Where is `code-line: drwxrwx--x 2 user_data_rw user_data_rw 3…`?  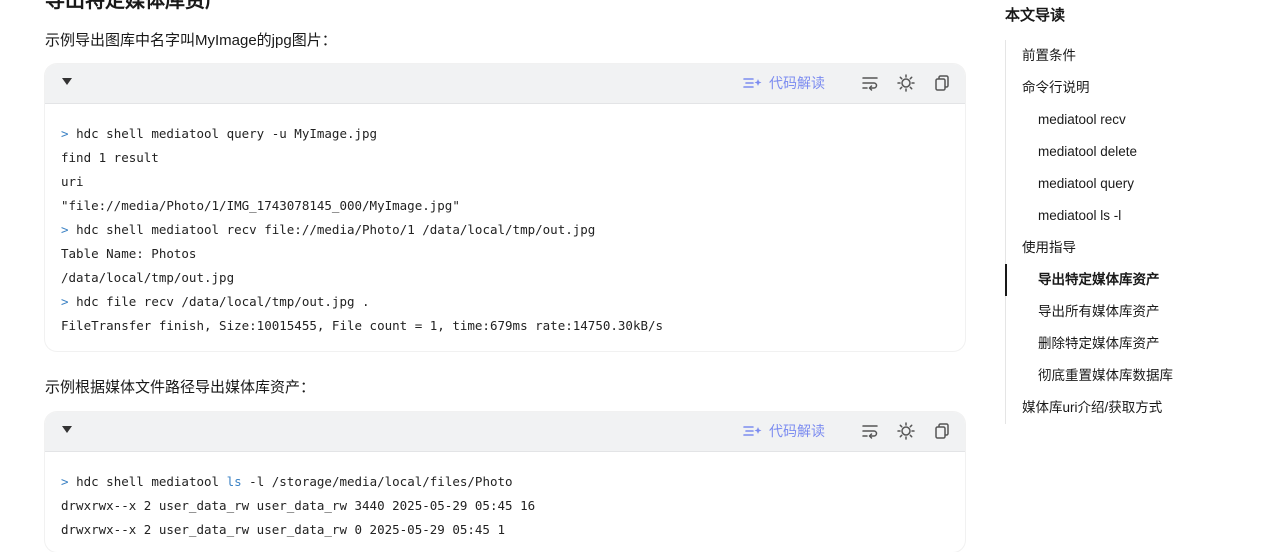 code-line: drwxrwx--x 2 user_data_rw user_data_rw 3… is located at coordinates (298, 505).